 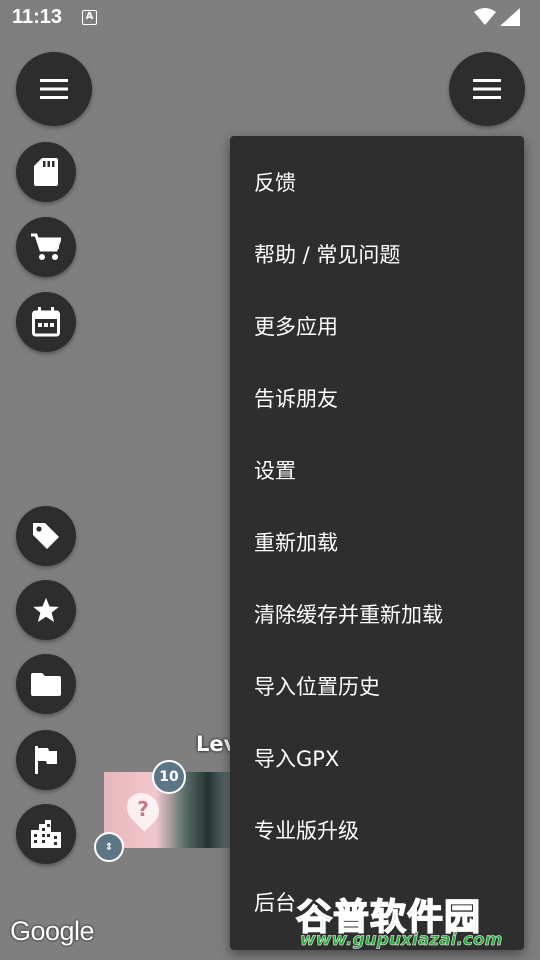 I want to click on storage-button, so click(x=46, y=172).